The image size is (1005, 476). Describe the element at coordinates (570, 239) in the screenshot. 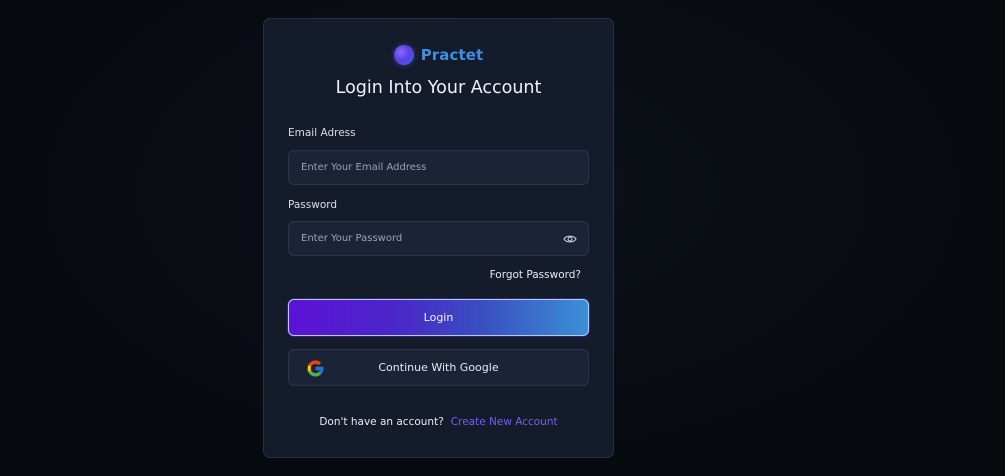

I see `eye-icon` at that location.